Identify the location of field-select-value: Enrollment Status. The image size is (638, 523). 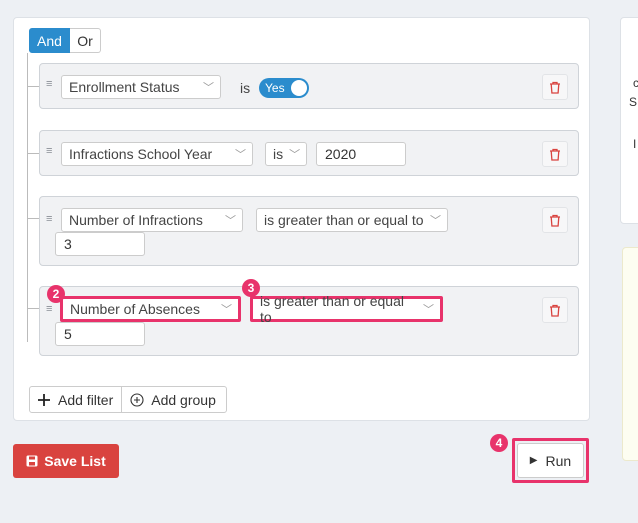
(124, 87).